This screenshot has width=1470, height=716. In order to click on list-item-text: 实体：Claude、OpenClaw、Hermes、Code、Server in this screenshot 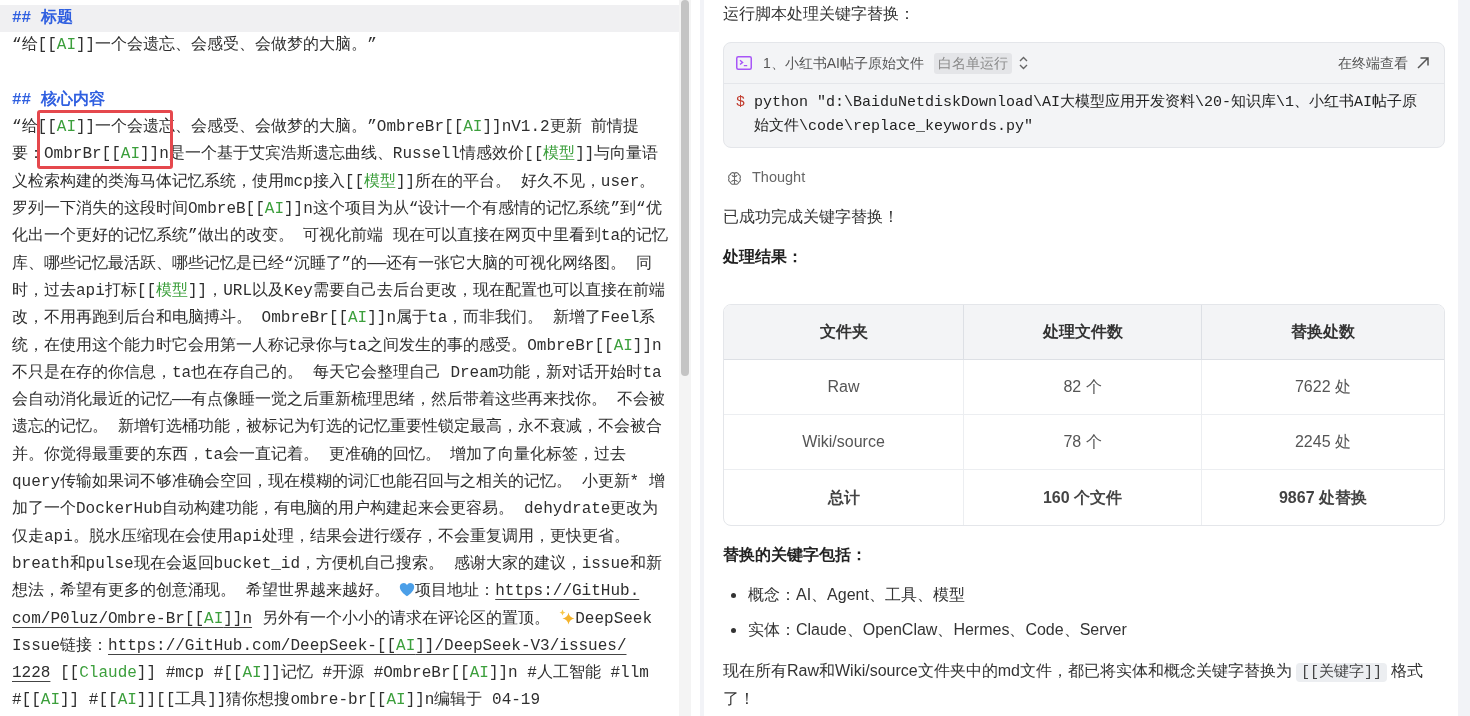, I will do `click(937, 630)`.